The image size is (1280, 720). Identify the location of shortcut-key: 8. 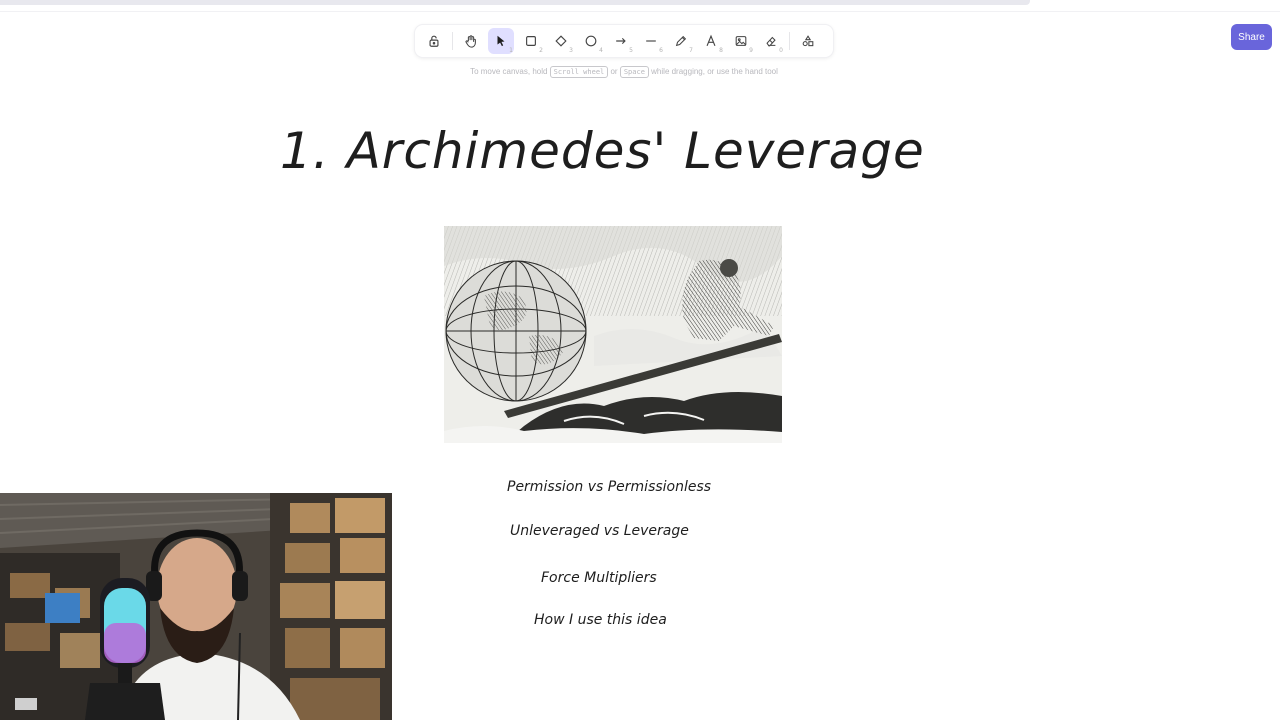
(721, 50).